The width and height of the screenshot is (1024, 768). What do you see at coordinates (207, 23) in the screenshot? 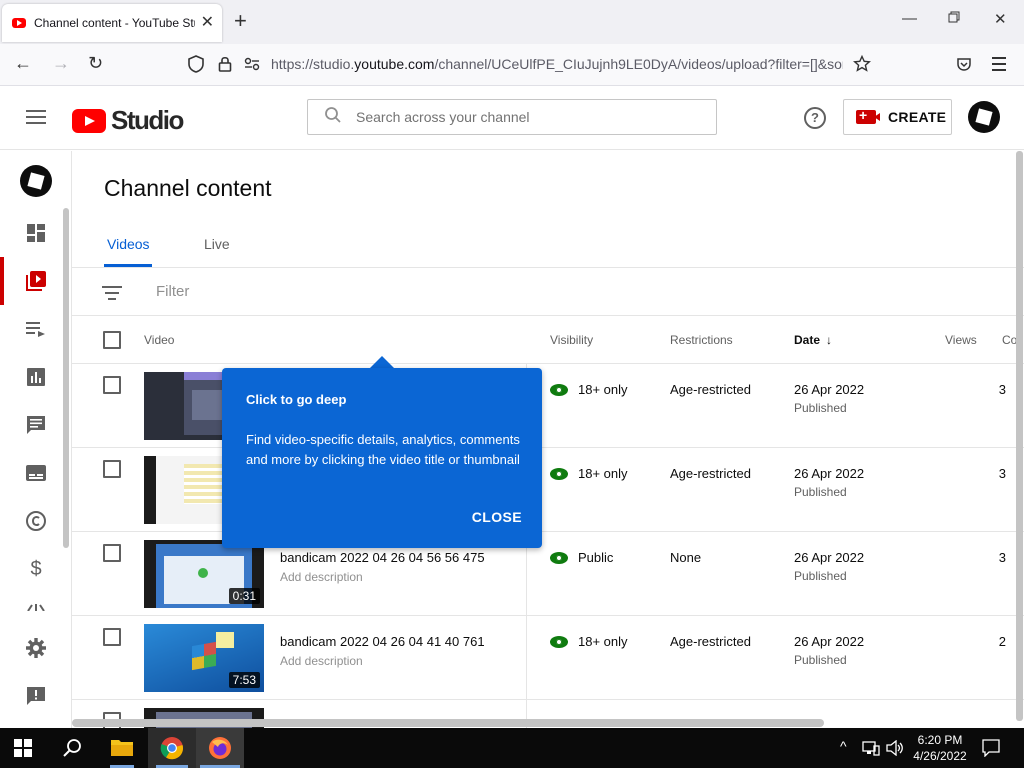
I see `tab-close-icon: ✕` at bounding box center [207, 23].